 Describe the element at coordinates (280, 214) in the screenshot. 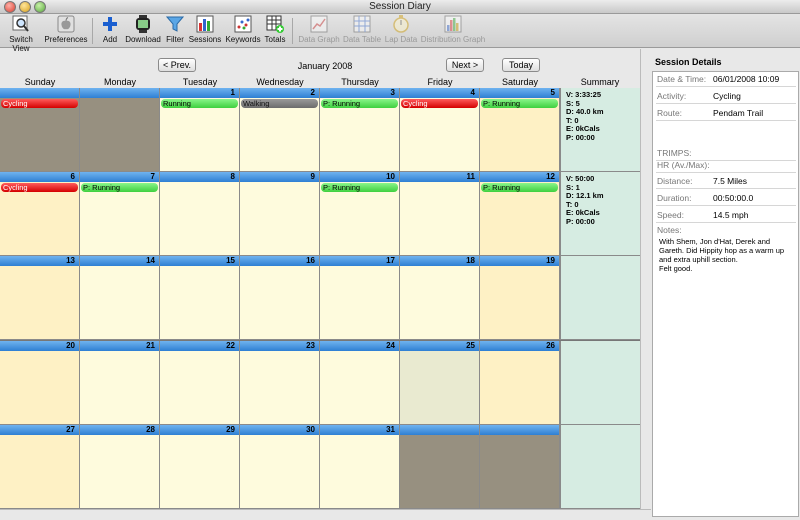

I see `calendar-day-cell: 9` at that location.